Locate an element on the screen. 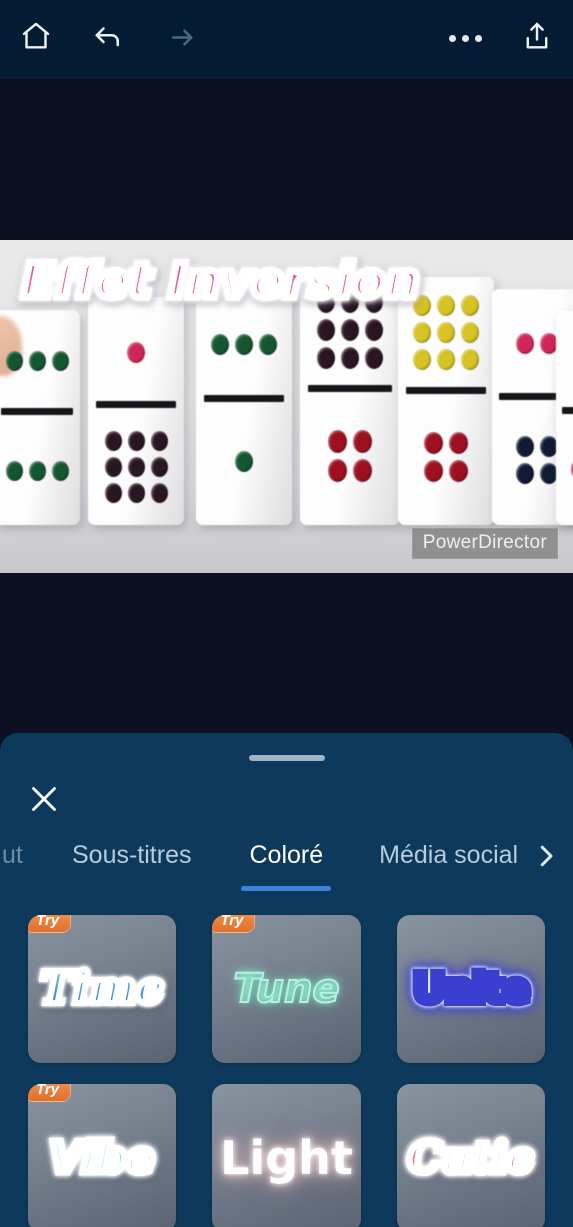 The width and height of the screenshot is (573, 1227). preset-sample-text: Cutie is located at coordinates (471, 1158).